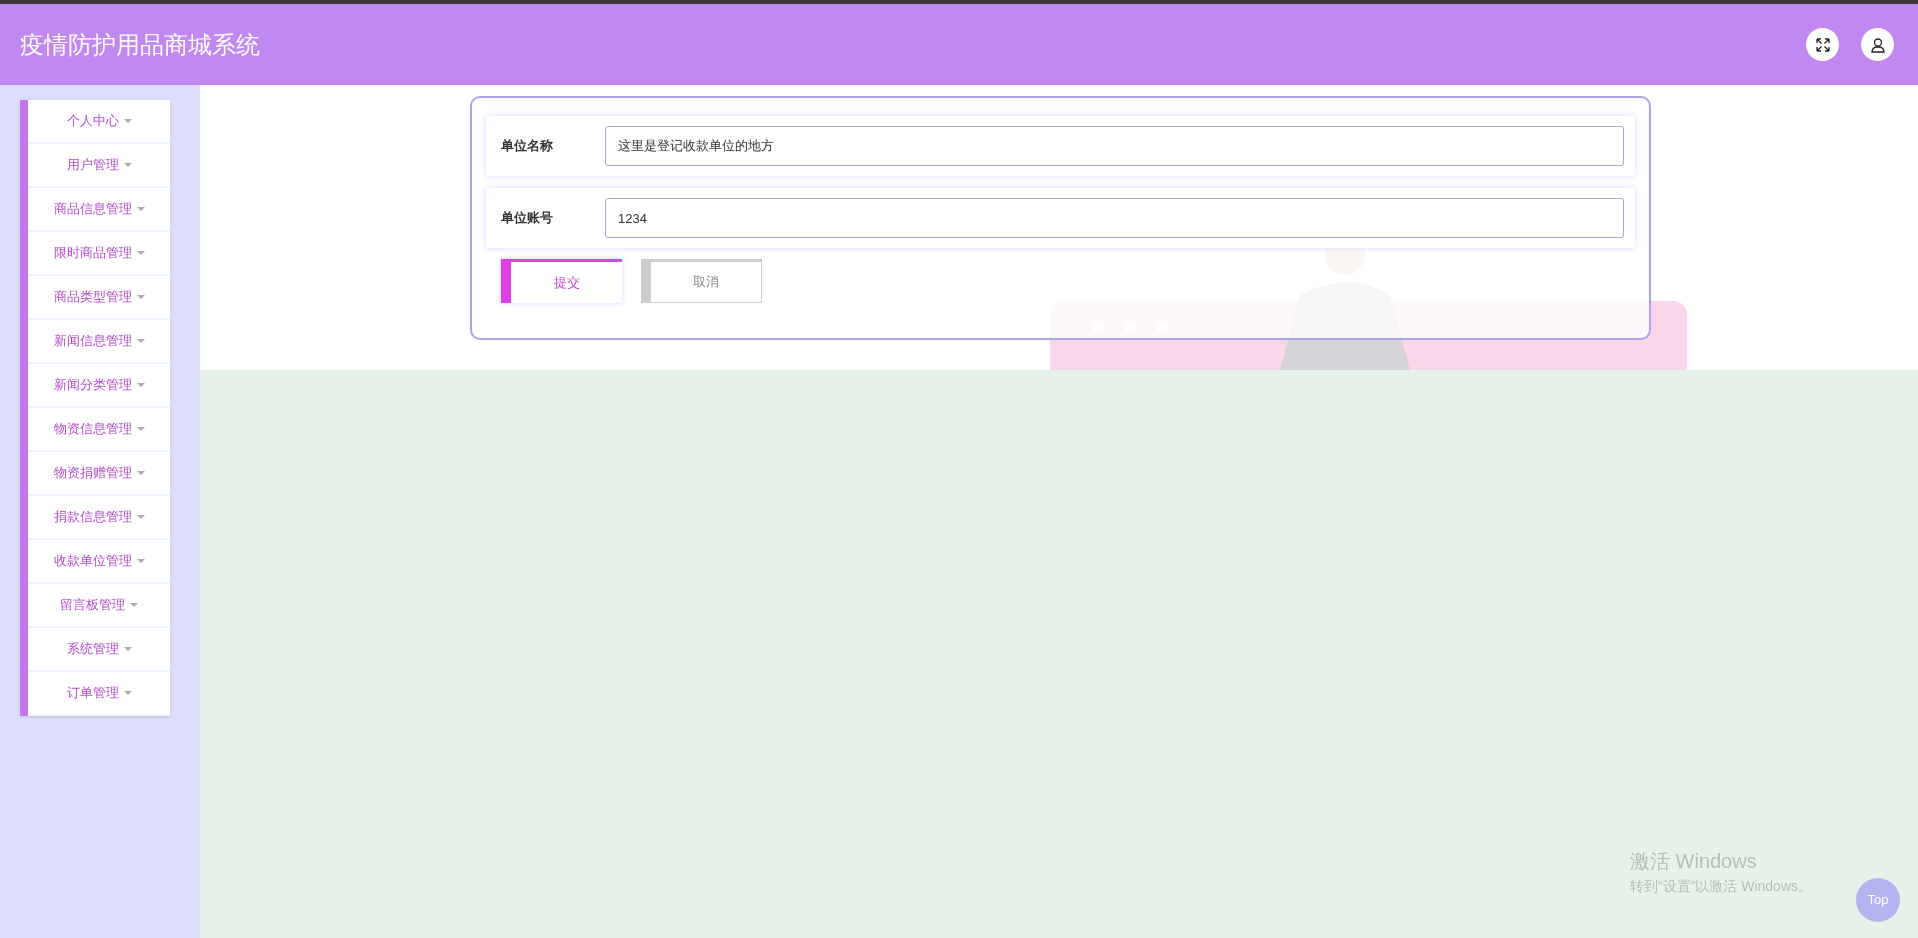 This screenshot has width=1918, height=938. Describe the element at coordinates (99, 694) in the screenshot. I see `menu-item: 订单管理` at that location.